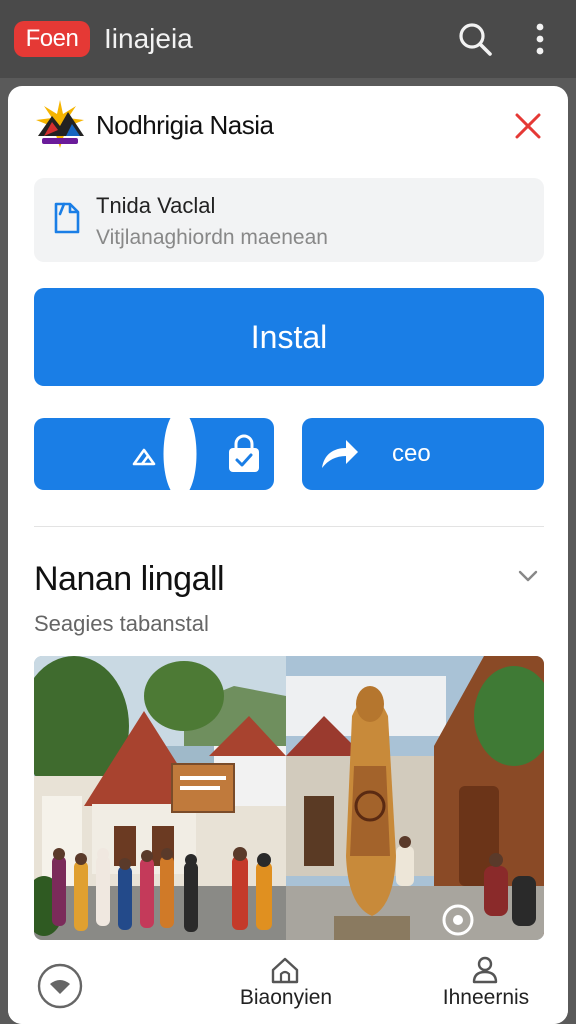  What do you see at coordinates (60, 986) in the screenshot?
I see `home-circle-icon` at bounding box center [60, 986].